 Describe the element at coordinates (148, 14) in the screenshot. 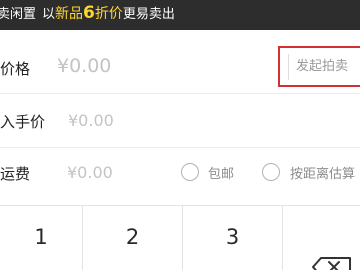

I see `promo-text-3: 更易卖出` at that location.